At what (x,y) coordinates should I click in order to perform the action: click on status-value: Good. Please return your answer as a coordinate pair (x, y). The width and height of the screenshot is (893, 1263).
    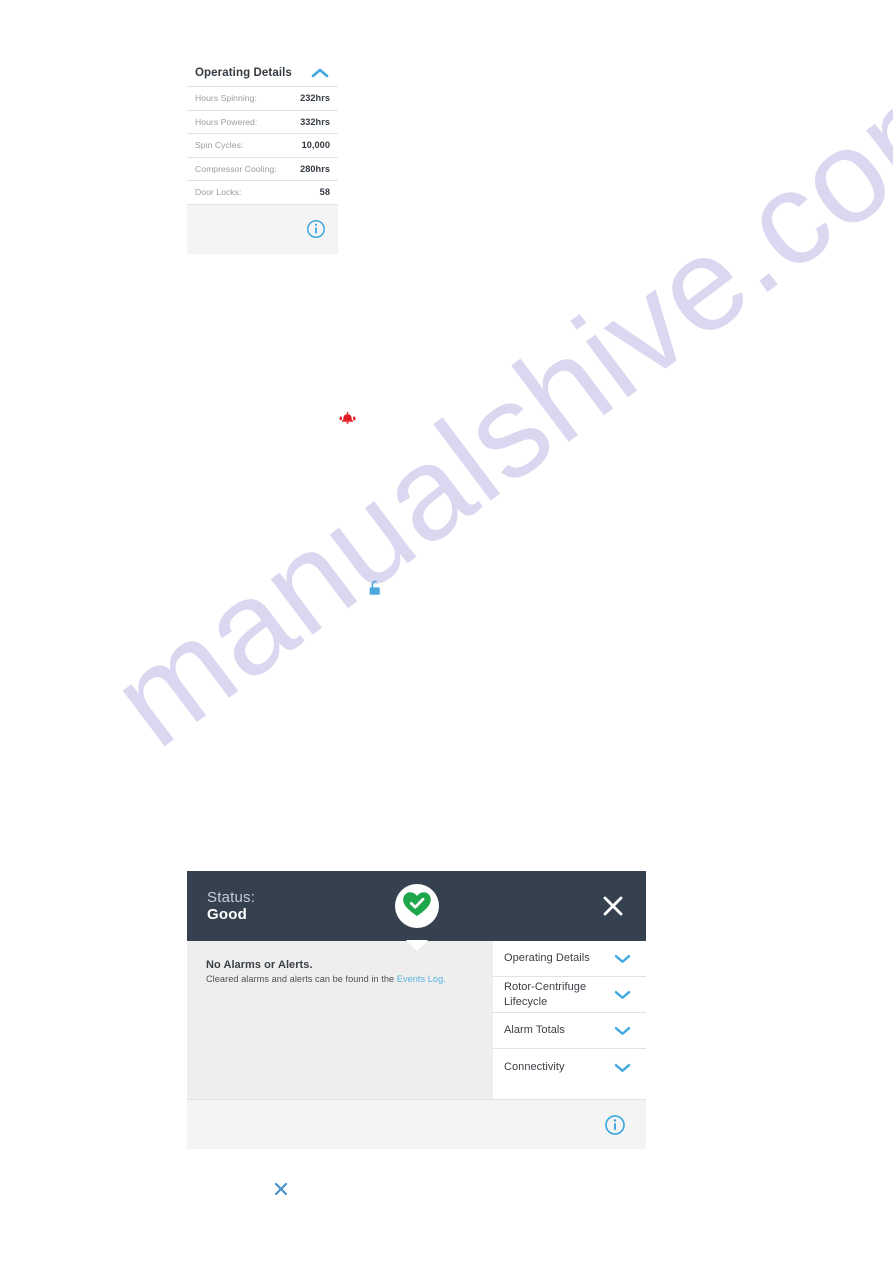
    Looking at the image, I should click on (227, 914).